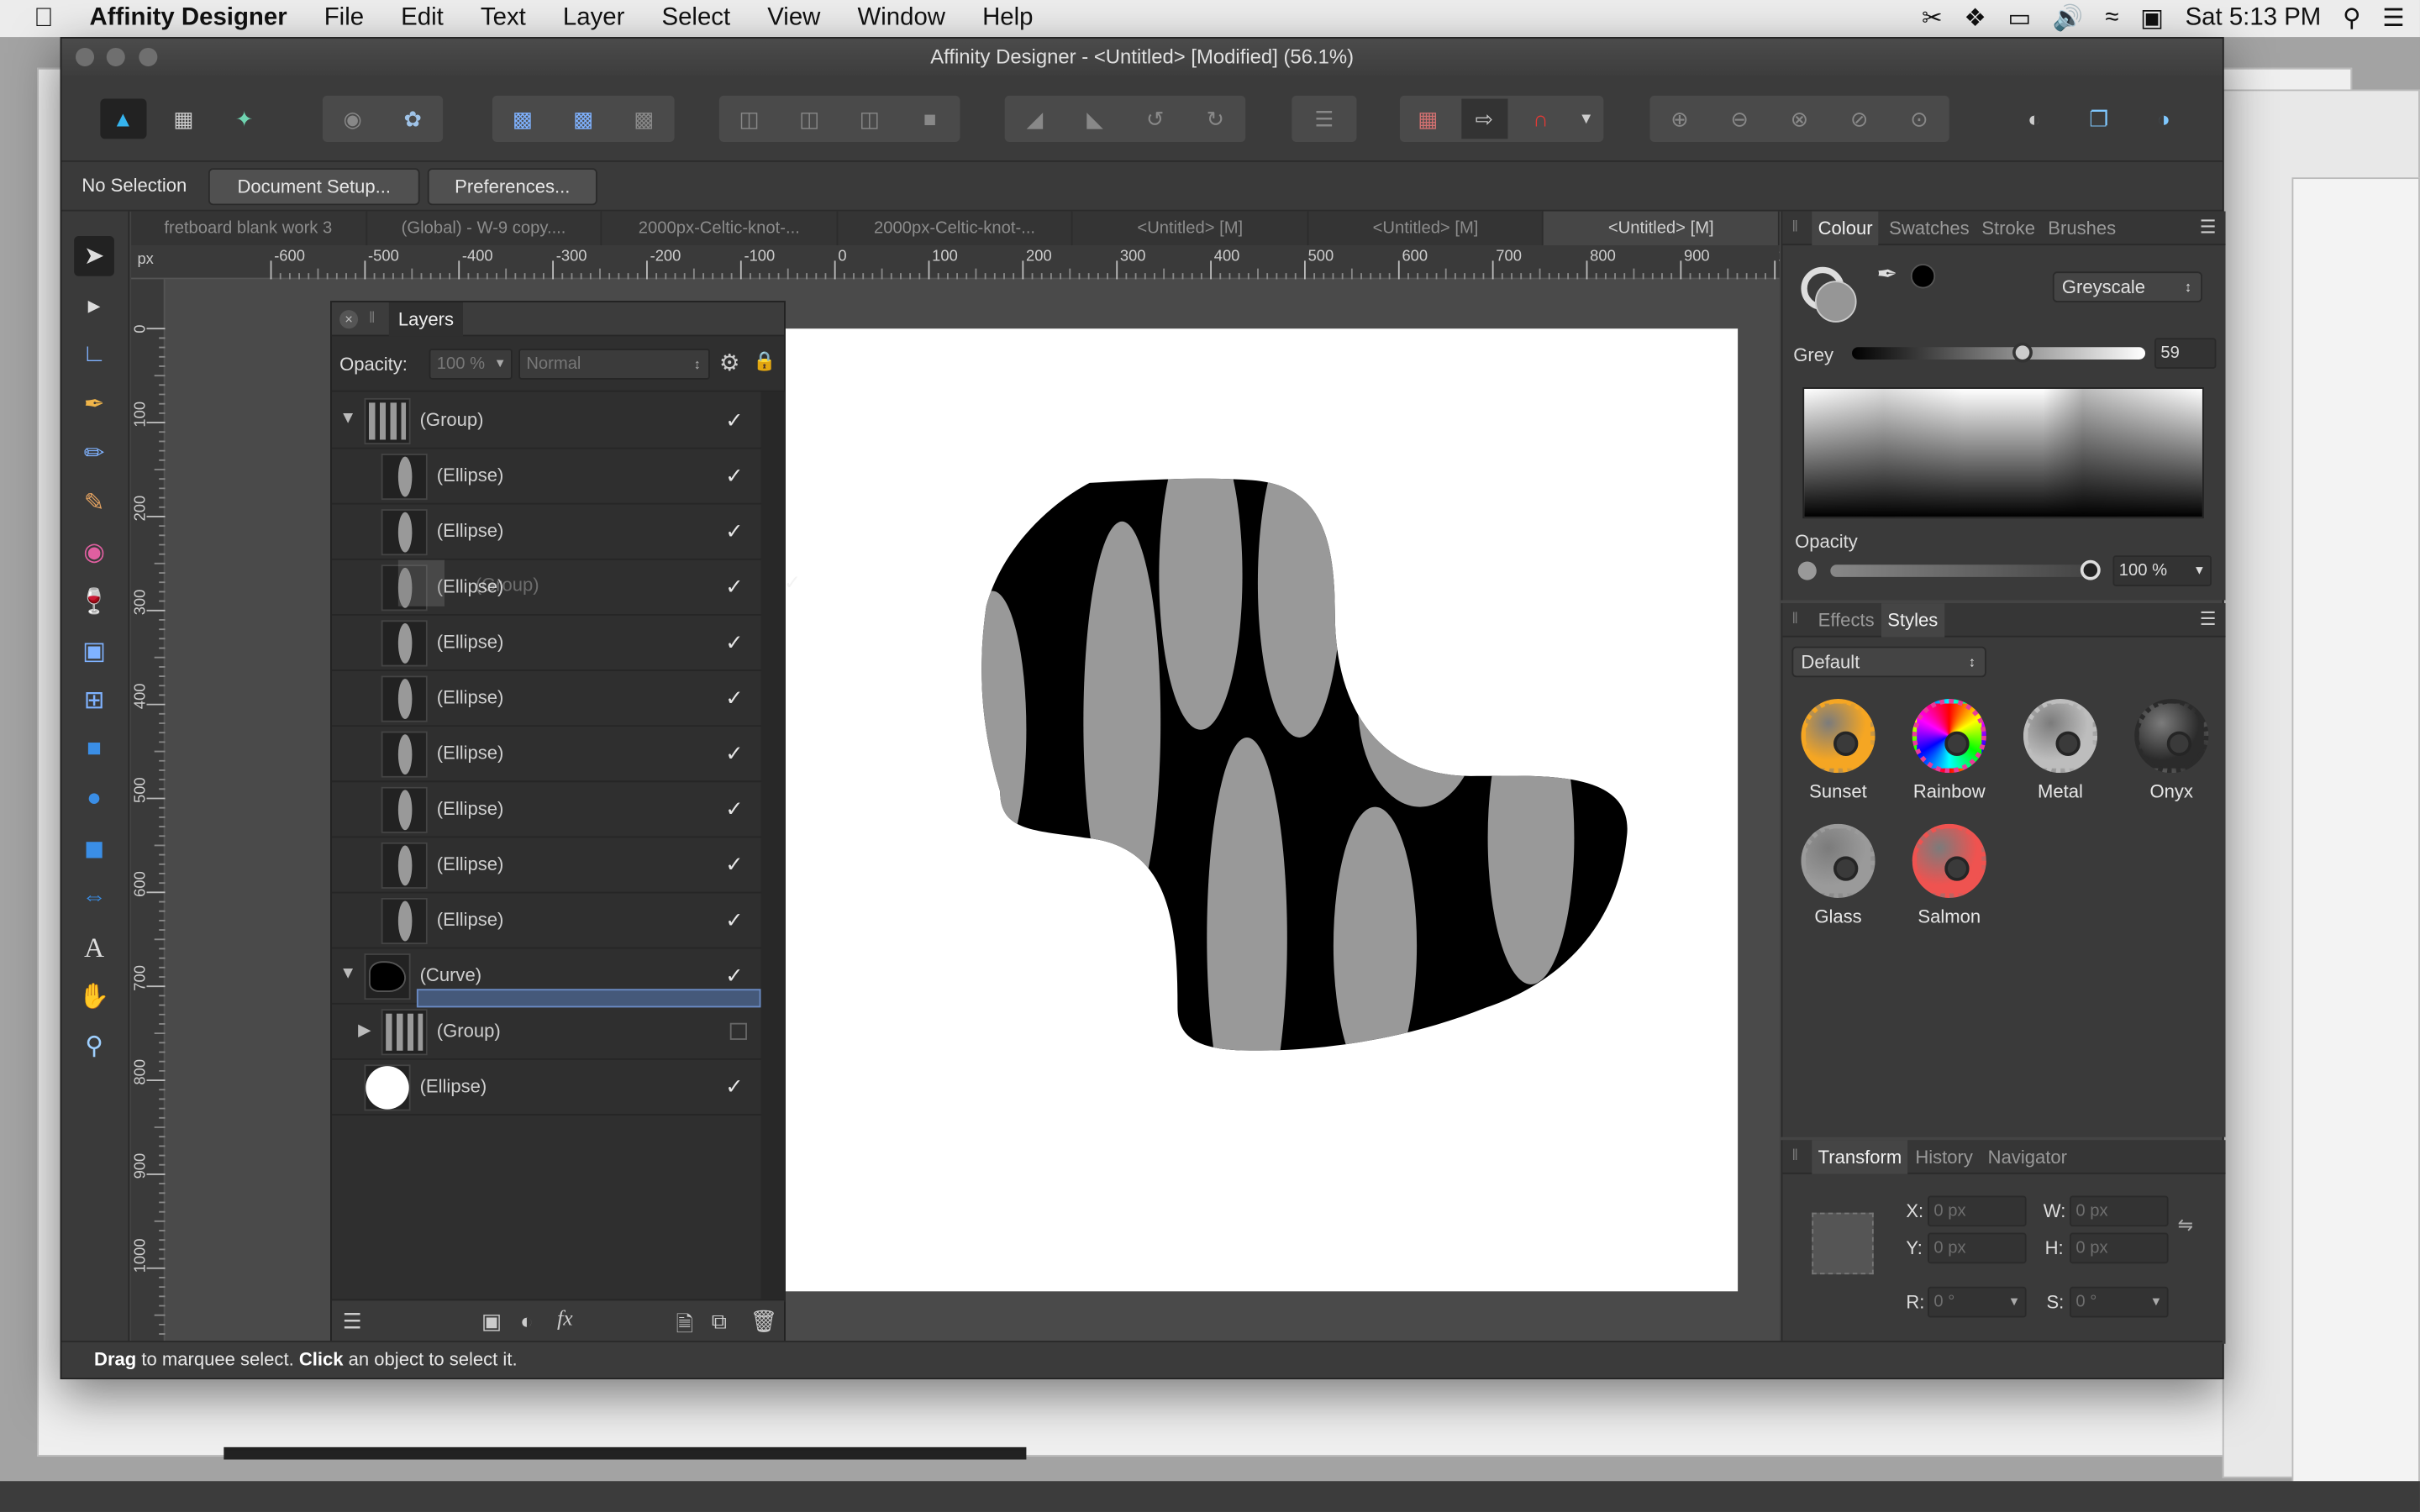 The height and width of the screenshot is (1512, 2420). Describe the element at coordinates (1966, 569) in the screenshot. I see `opacity-slider` at that location.